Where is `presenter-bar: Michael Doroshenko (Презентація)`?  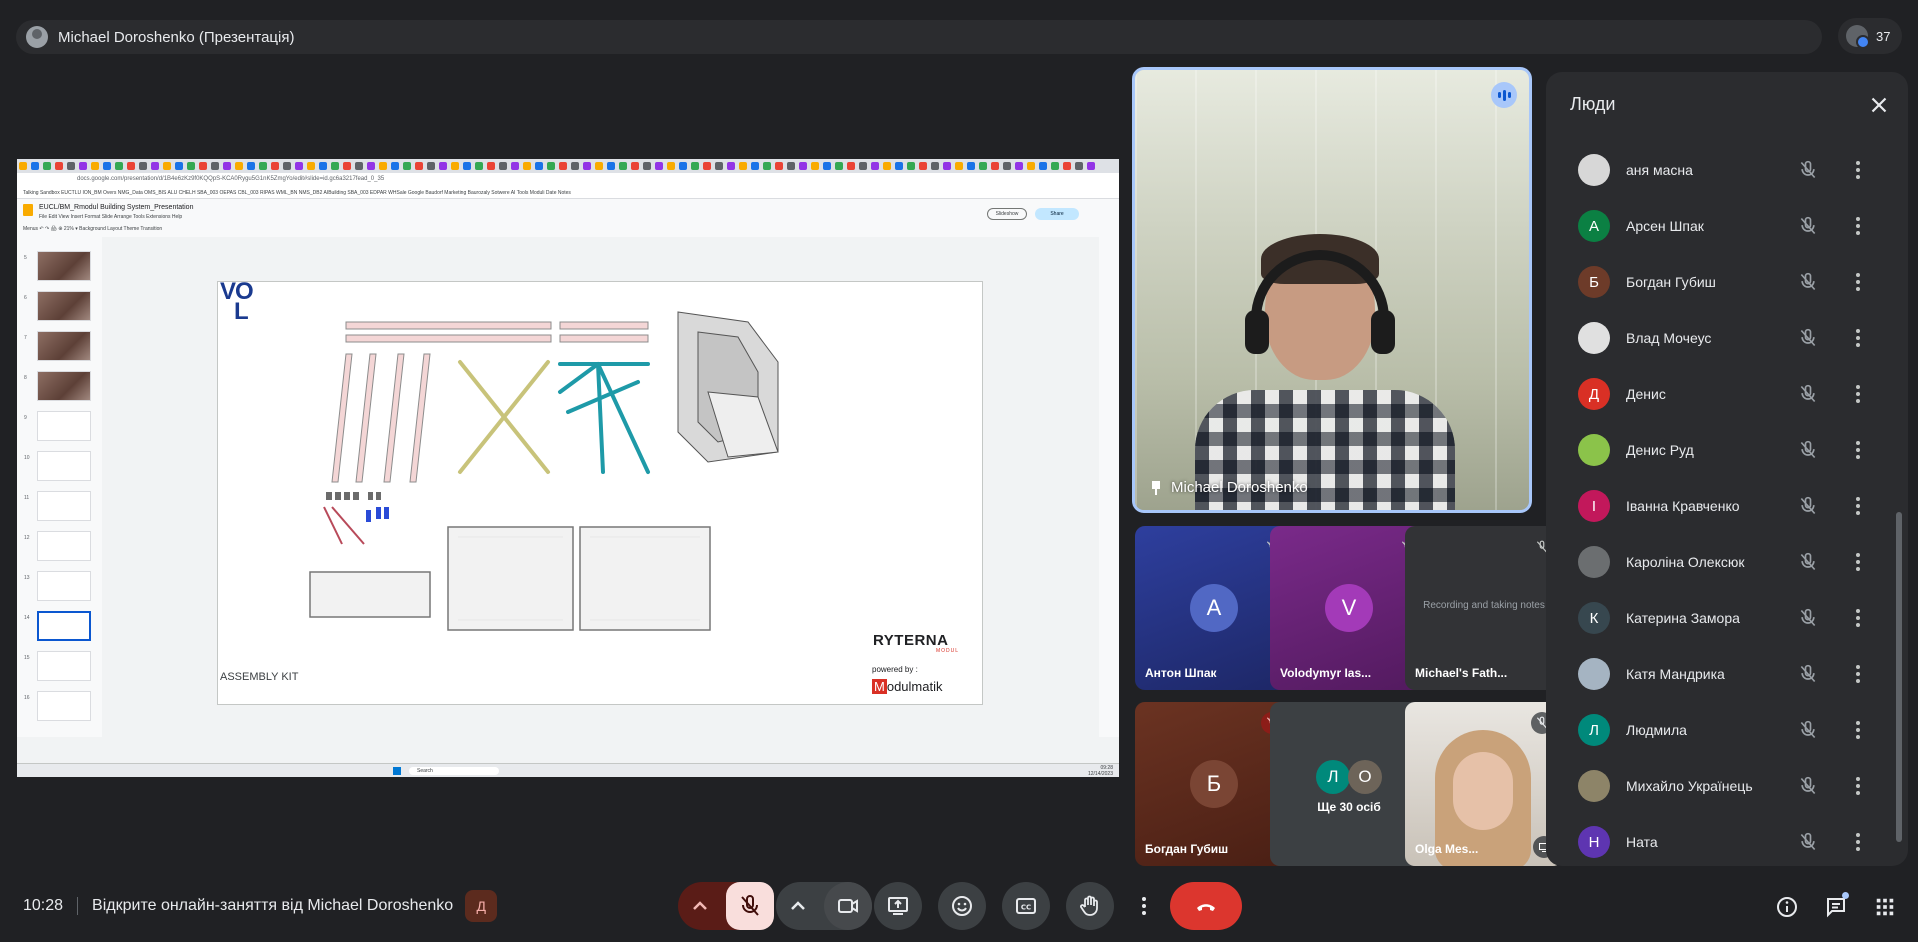 presenter-bar: Michael Doroshenko (Презентація) is located at coordinates (919, 37).